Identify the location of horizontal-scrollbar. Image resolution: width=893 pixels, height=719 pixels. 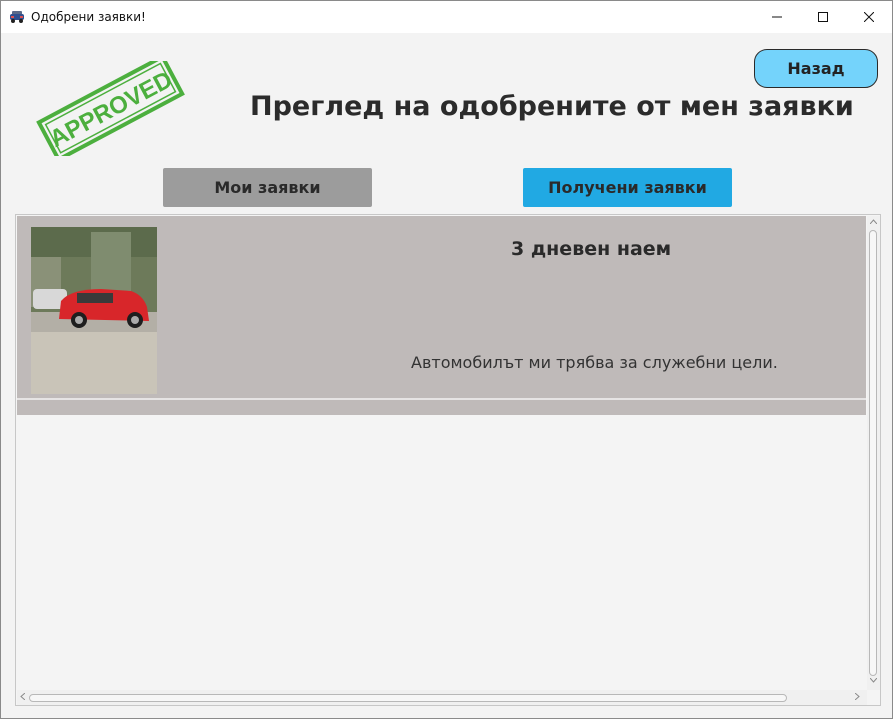
(442, 697).